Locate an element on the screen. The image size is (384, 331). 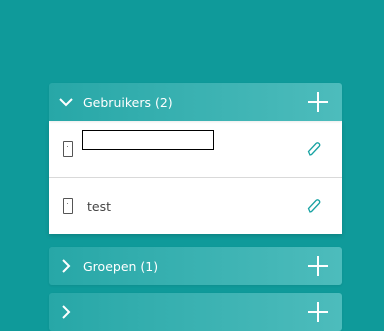
next-accordion-header is located at coordinates (195, 312).